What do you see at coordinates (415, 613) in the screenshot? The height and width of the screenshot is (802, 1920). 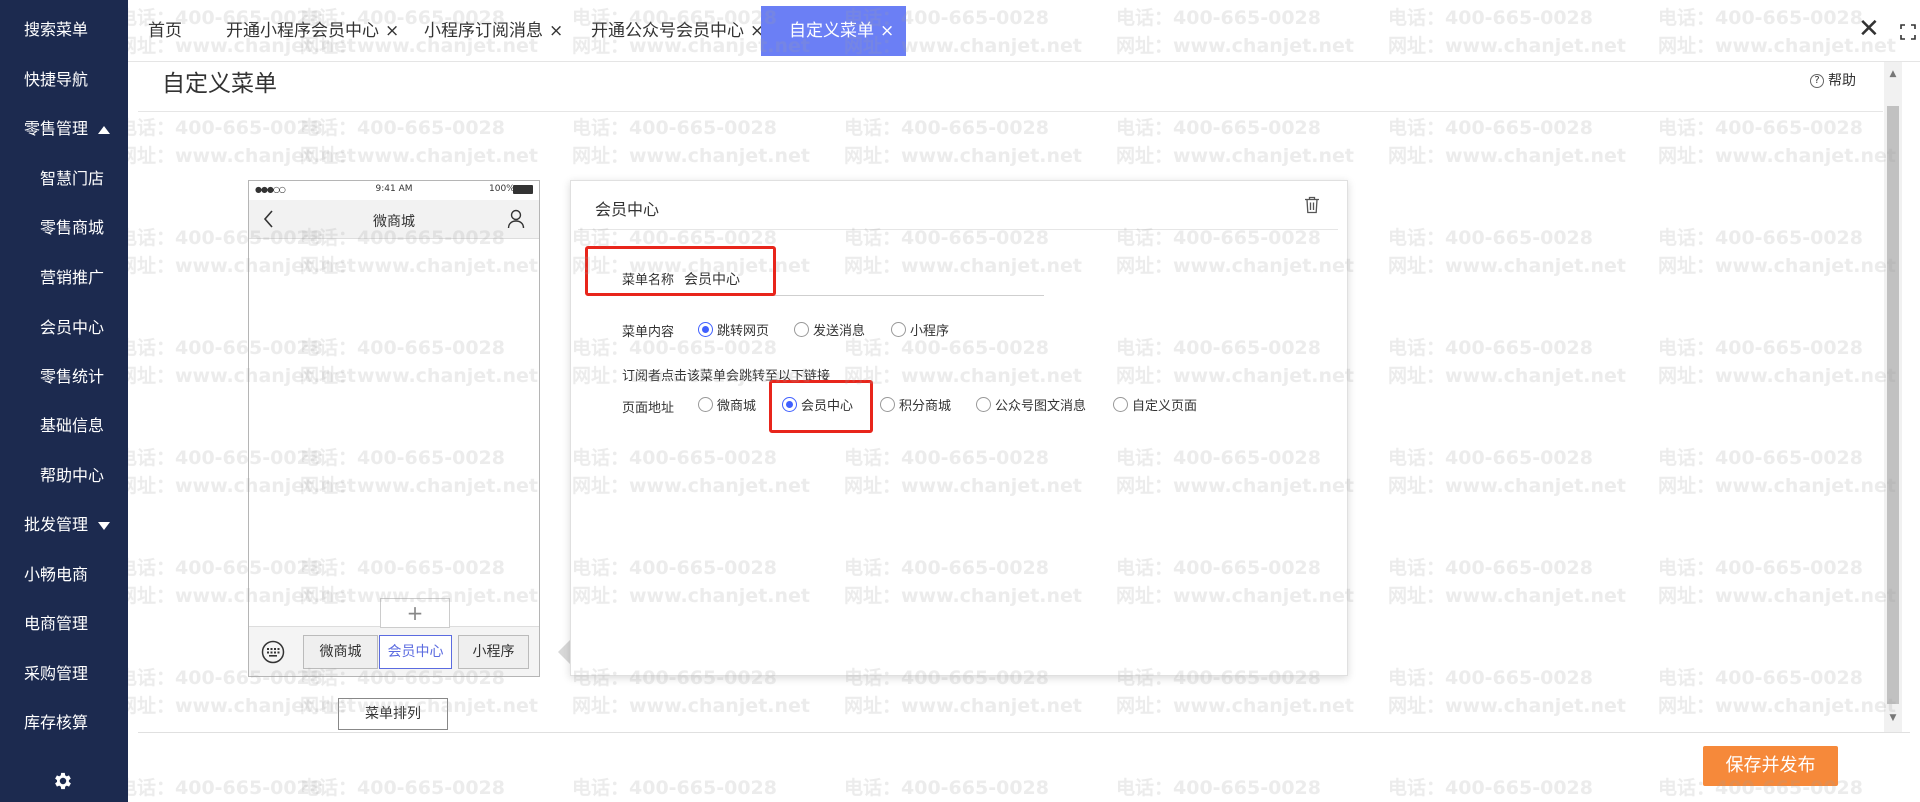 I see `add-submenu-button: +` at bounding box center [415, 613].